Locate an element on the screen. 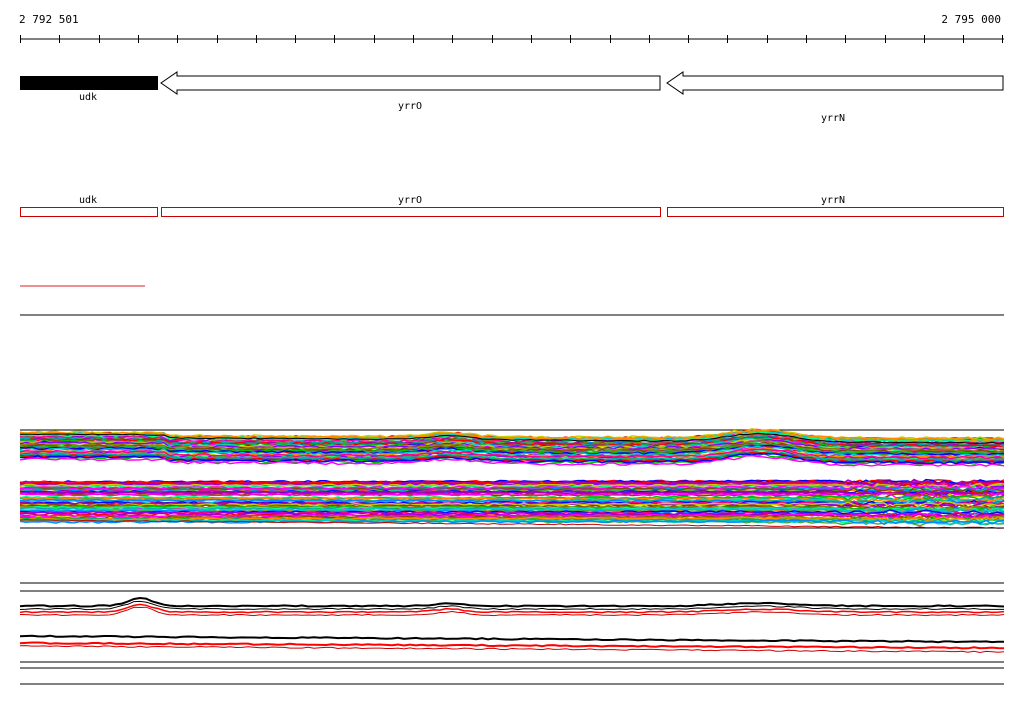 Image resolution: width=1024 pixels, height=714 pixels. gene-yrrO-arrow is located at coordinates (410, 83).